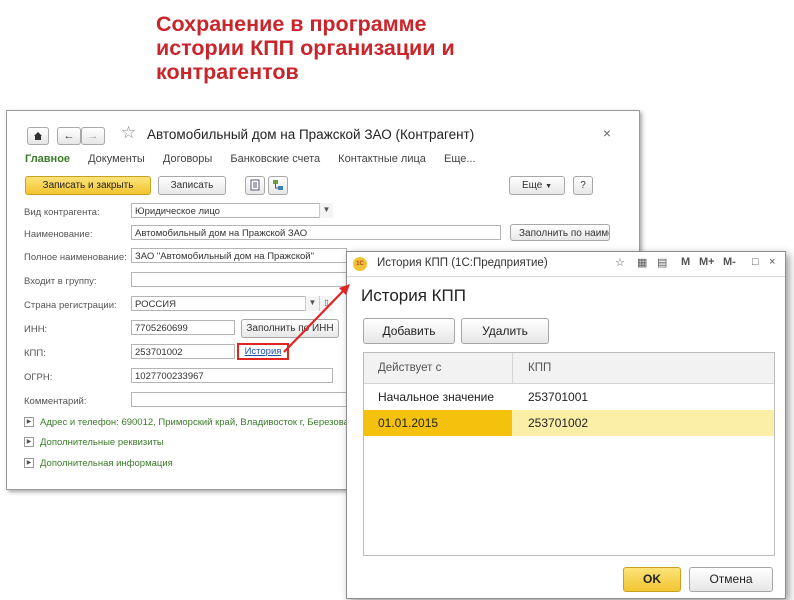  I want to click on arrow-left-icon: ←, so click(69, 136).